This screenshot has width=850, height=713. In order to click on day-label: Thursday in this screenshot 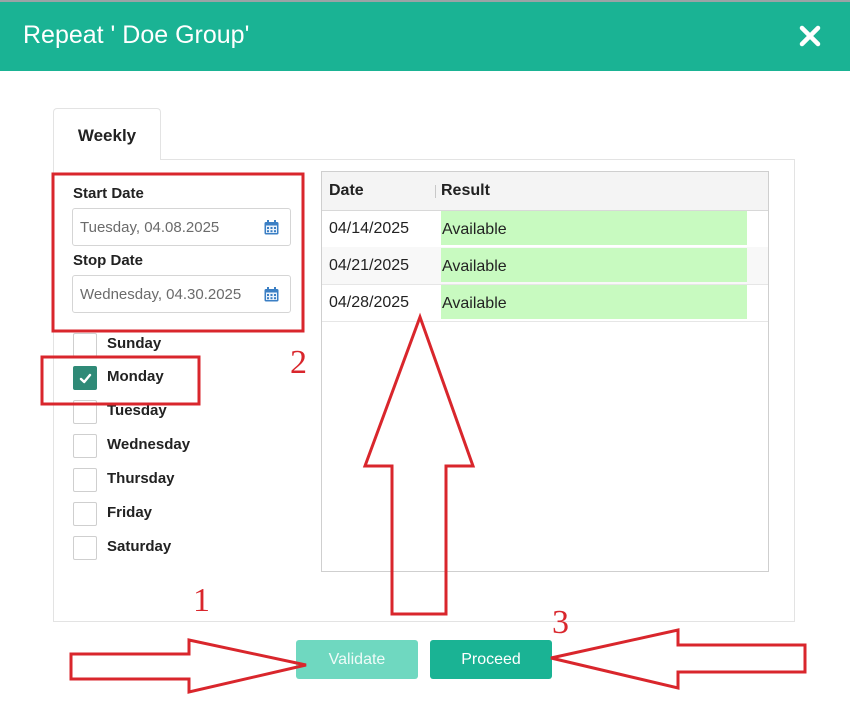, I will do `click(141, 478)`.